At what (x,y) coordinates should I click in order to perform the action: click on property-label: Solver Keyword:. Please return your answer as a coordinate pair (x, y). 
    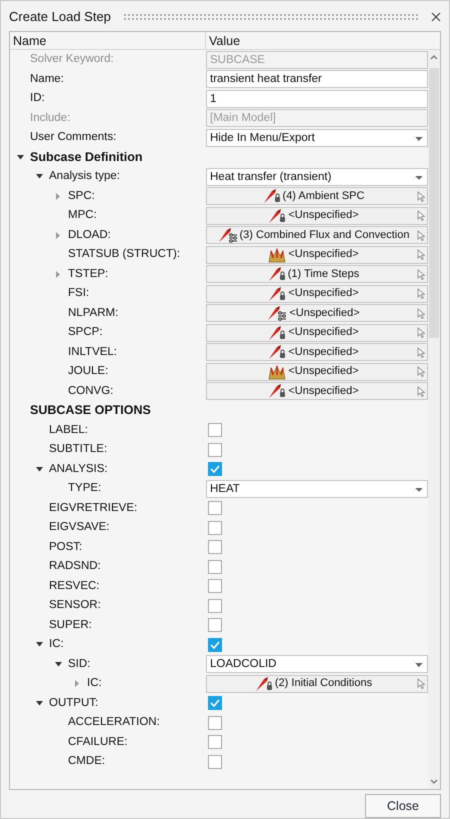
    Looking at the image, I should click on (72, 60).